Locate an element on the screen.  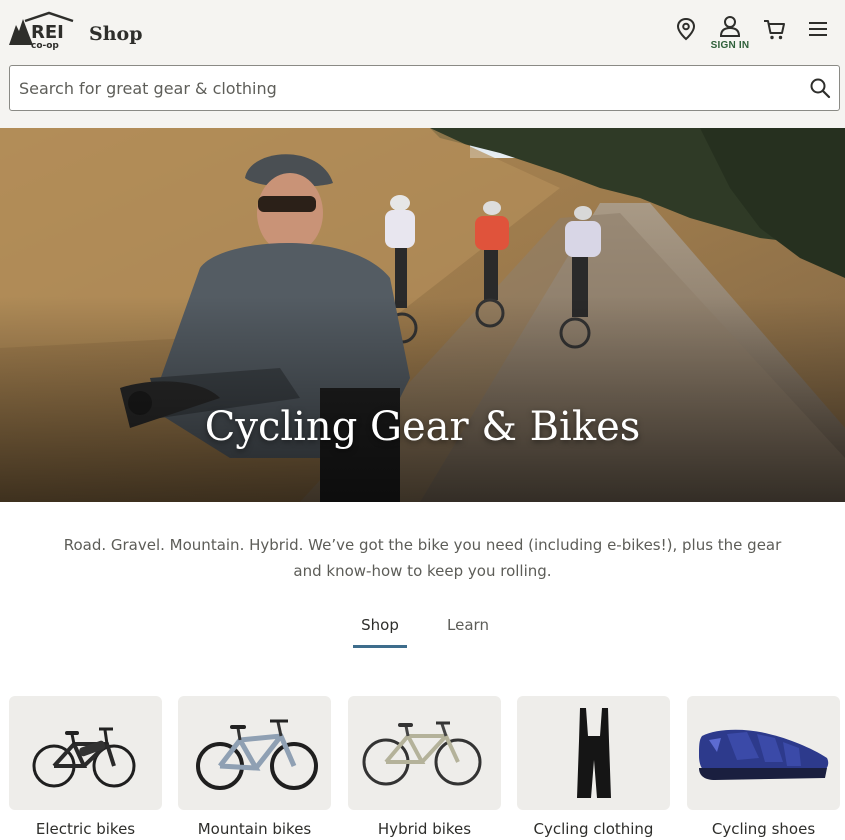
category-card-mountain-bikes: Mountain bikes is located at coordinates (254, 767).